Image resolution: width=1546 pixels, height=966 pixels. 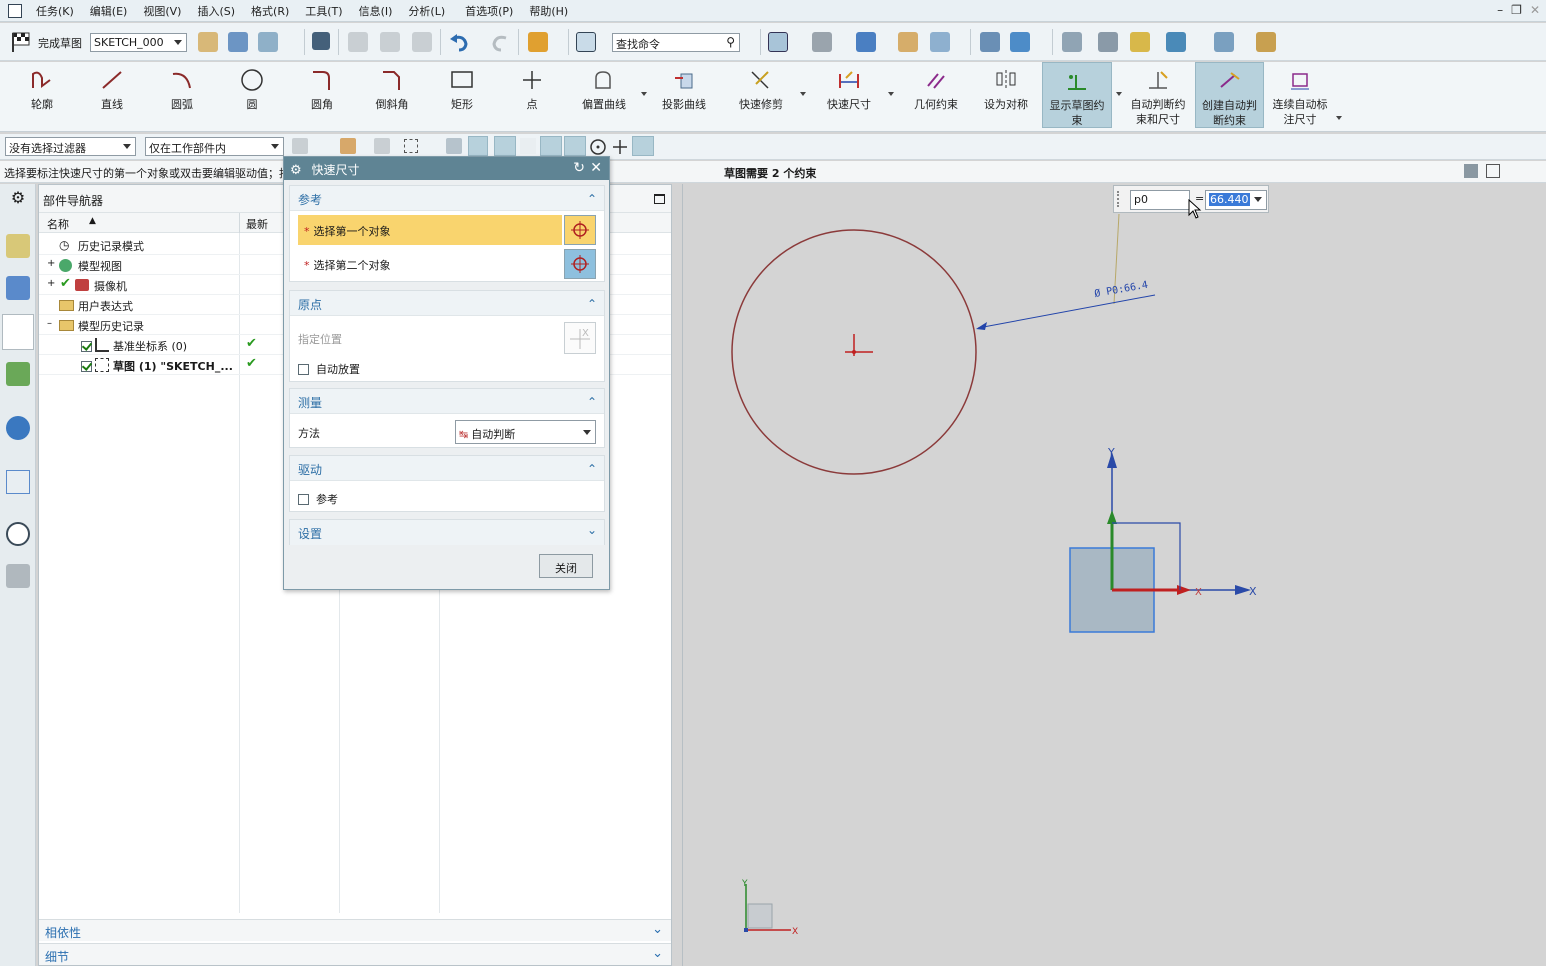 I want to click on ribbon-project-curve-button: 投影曲线, so click(x=684, y=95).